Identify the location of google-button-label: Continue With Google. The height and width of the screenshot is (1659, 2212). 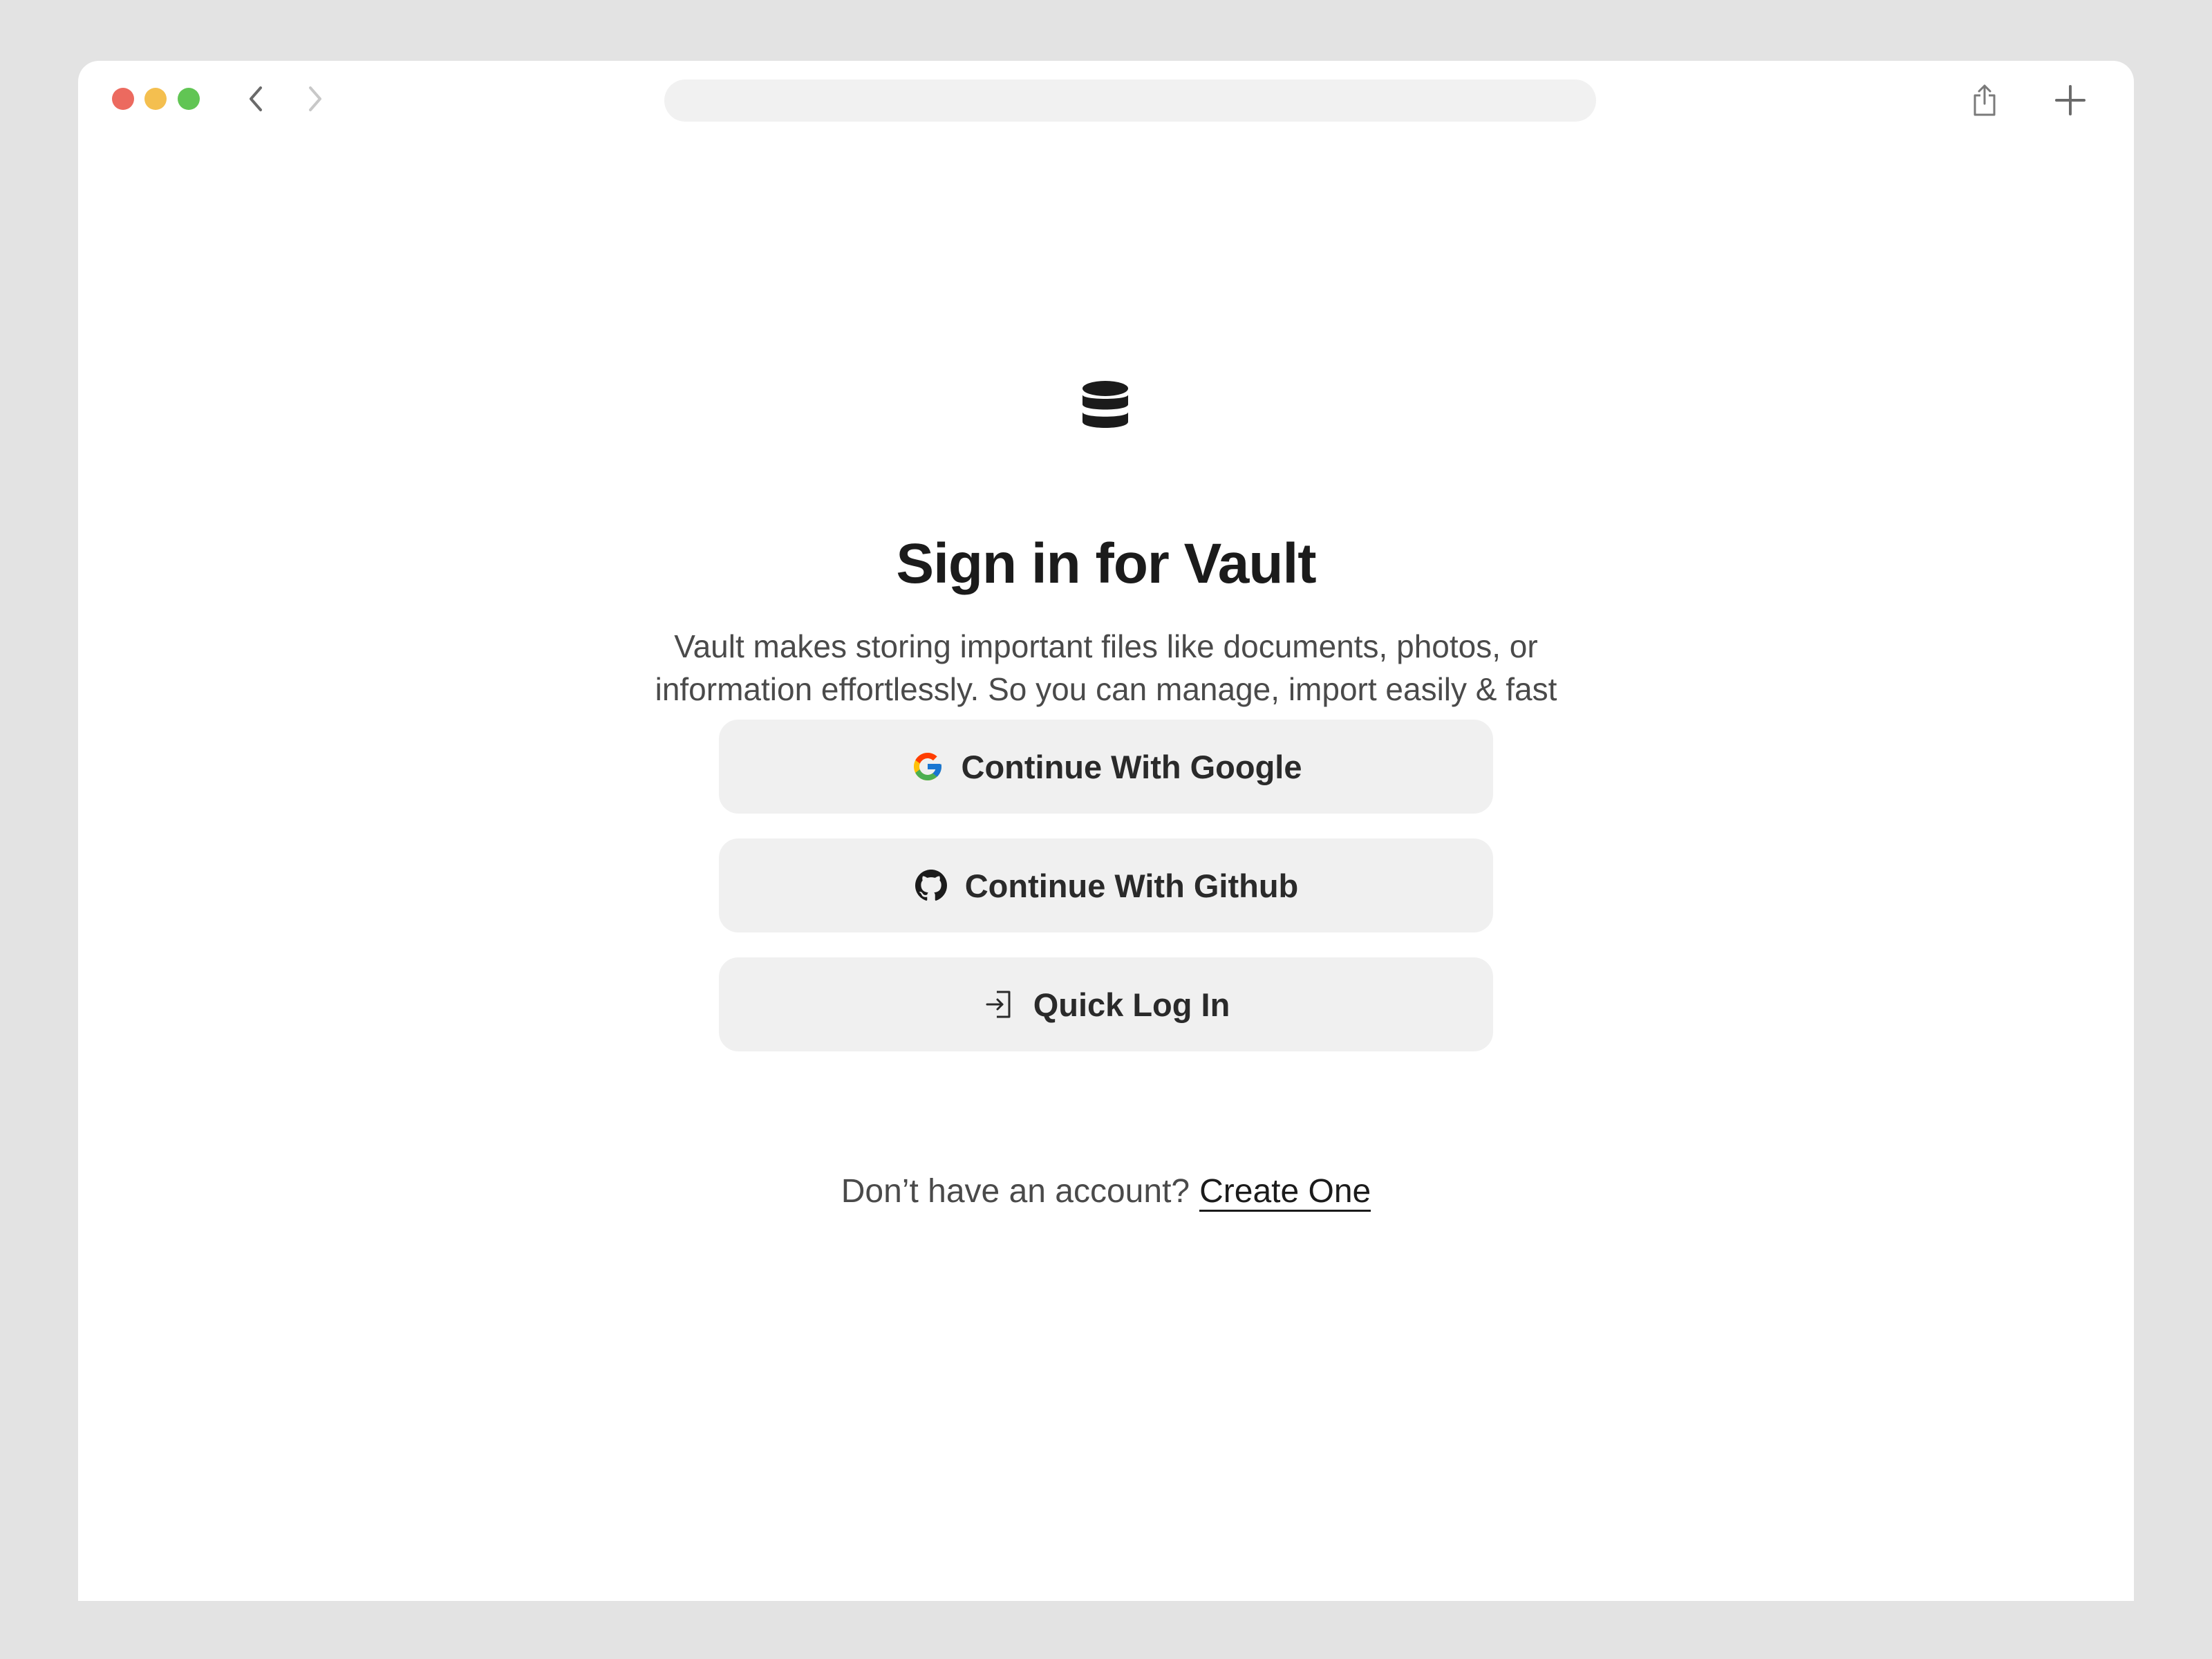
(1131, 766).